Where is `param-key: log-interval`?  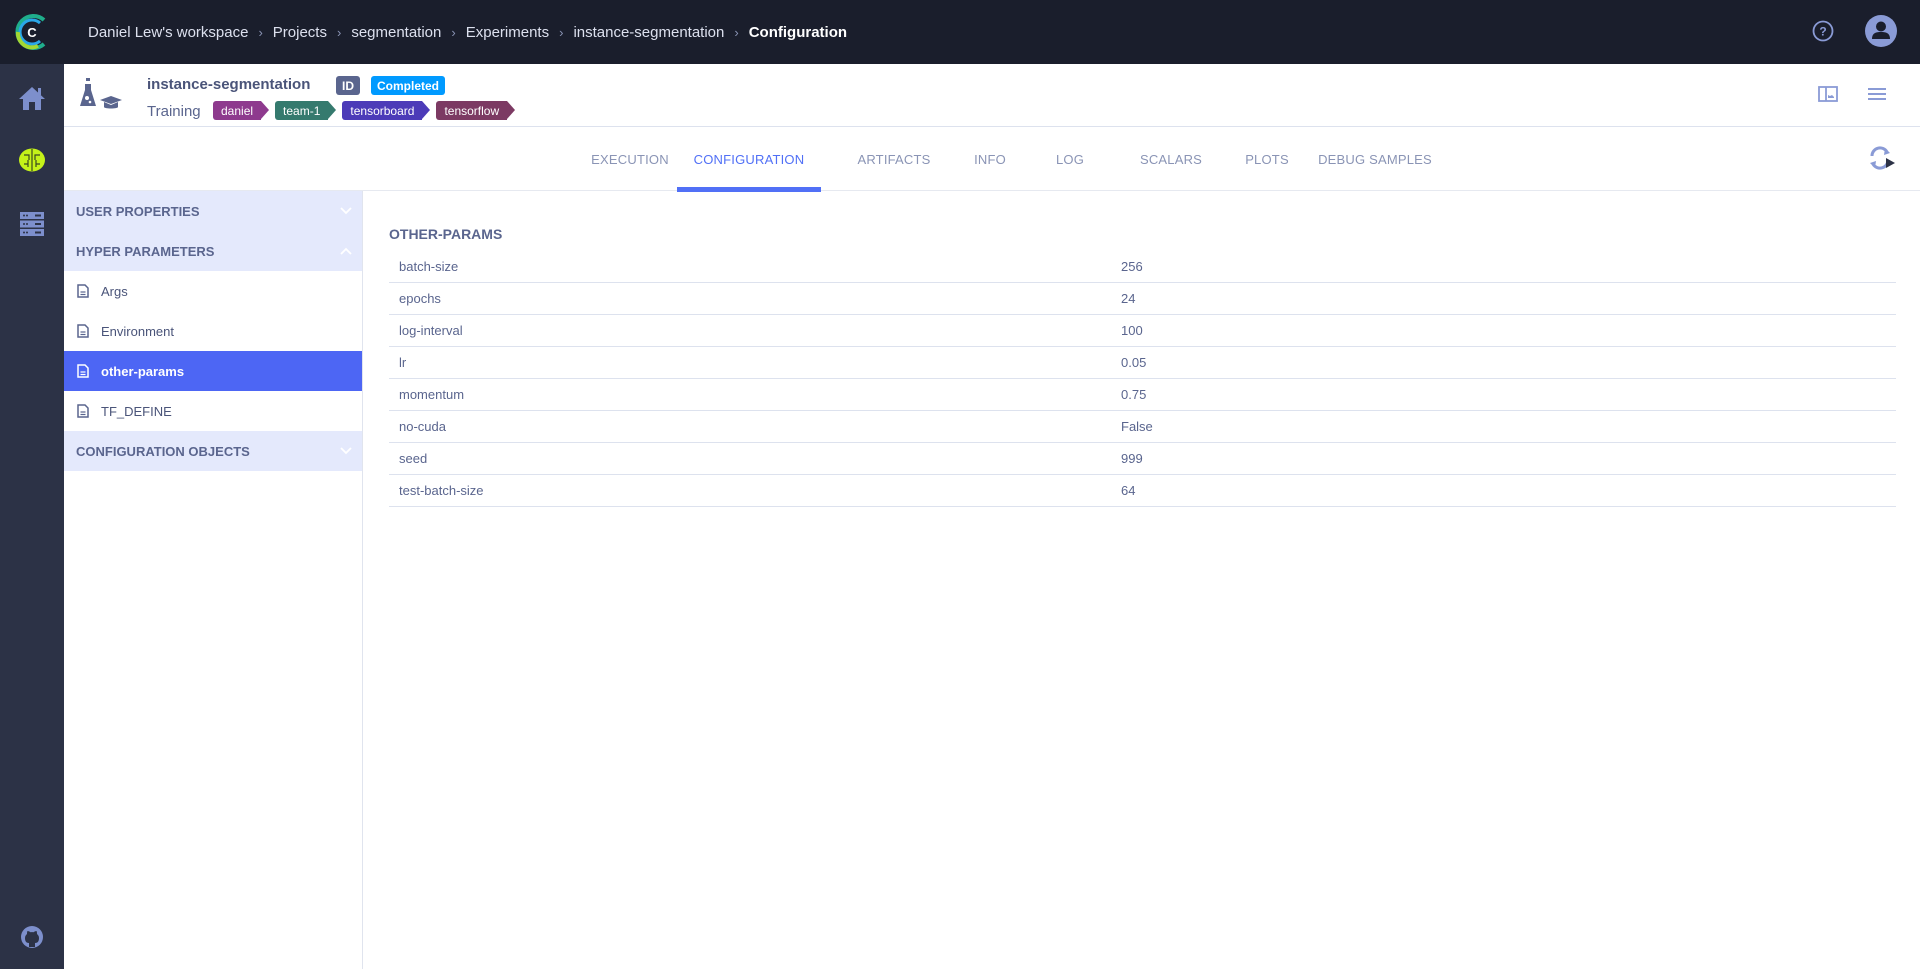
param-key: log-interval is located at coordinates (431, 330).